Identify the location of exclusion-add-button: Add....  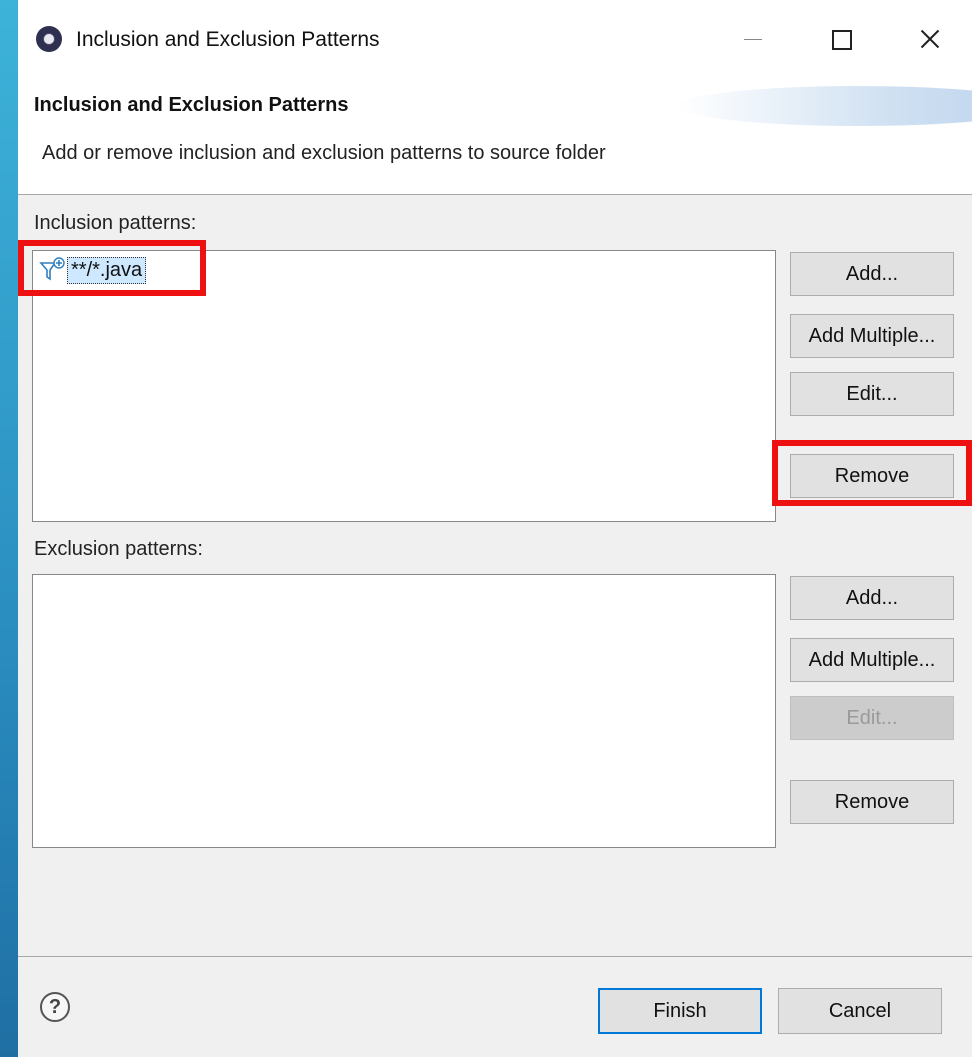
(872, 598).